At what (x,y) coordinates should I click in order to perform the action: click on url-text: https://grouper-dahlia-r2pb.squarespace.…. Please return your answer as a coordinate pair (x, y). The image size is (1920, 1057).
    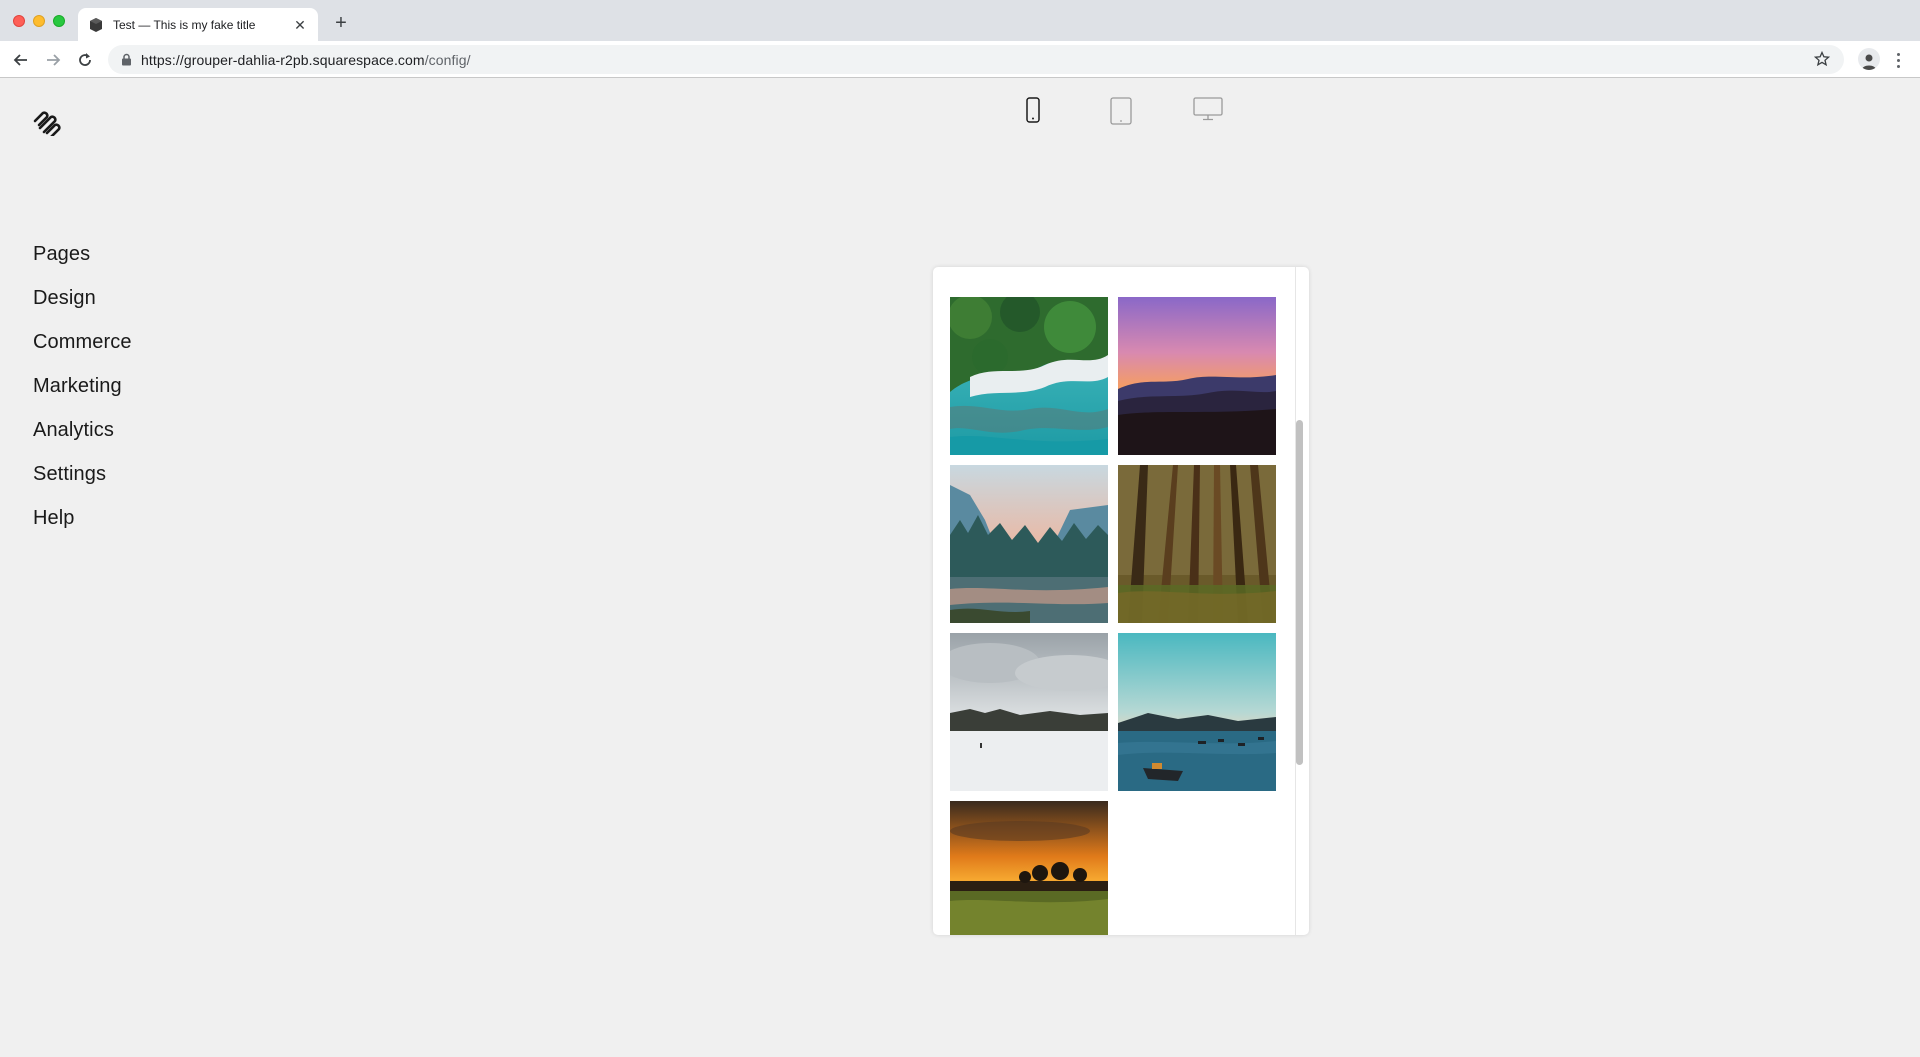
    Looking at the image, I should click on (306, 60).